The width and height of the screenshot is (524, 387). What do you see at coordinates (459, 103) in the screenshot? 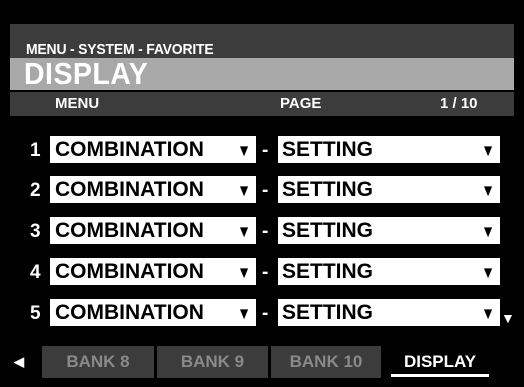
I see `page-indicator: 1 / 10` at bounding box center [459, 103].